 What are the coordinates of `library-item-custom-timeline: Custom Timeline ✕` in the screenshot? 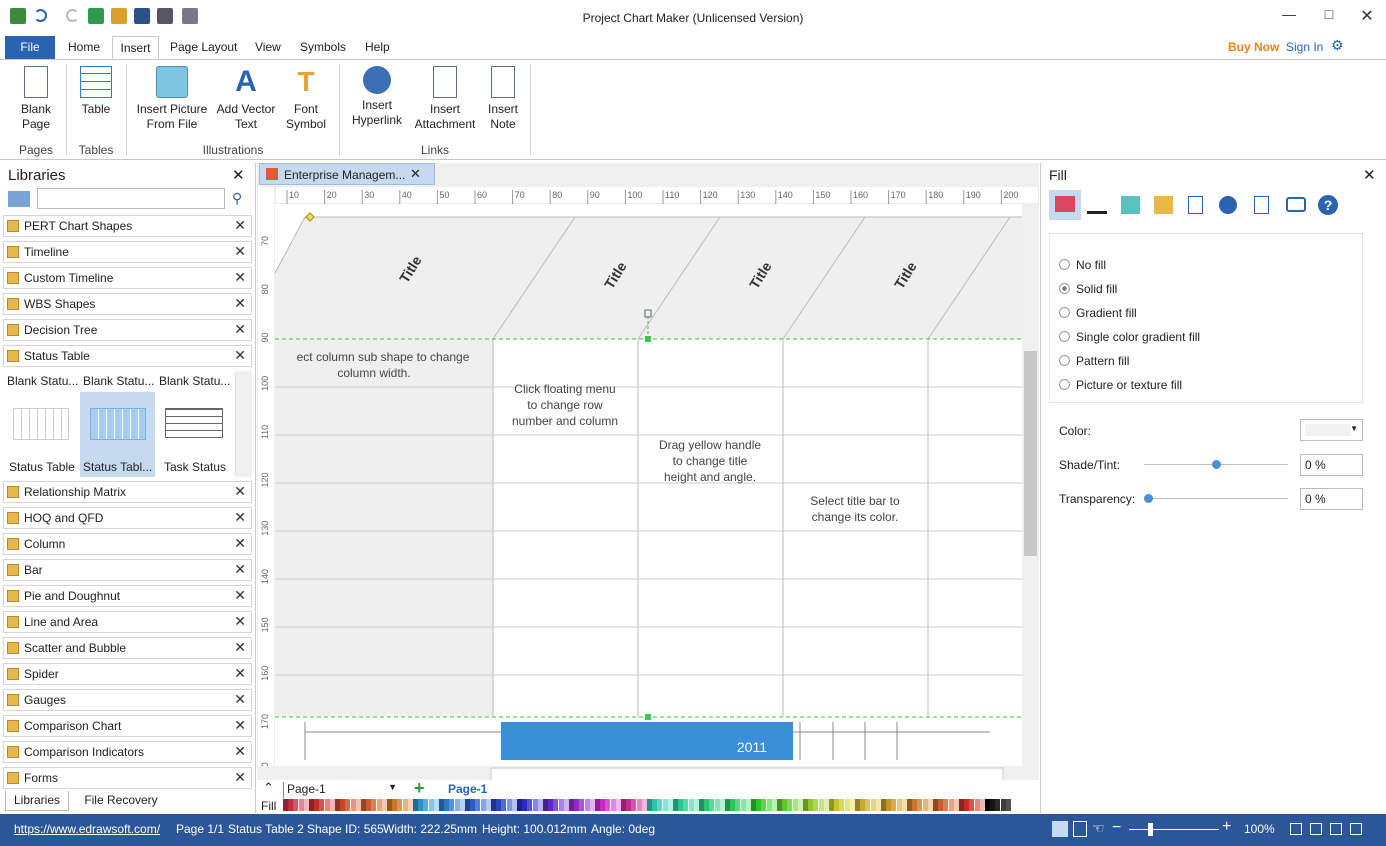 It's located at (127, 278).